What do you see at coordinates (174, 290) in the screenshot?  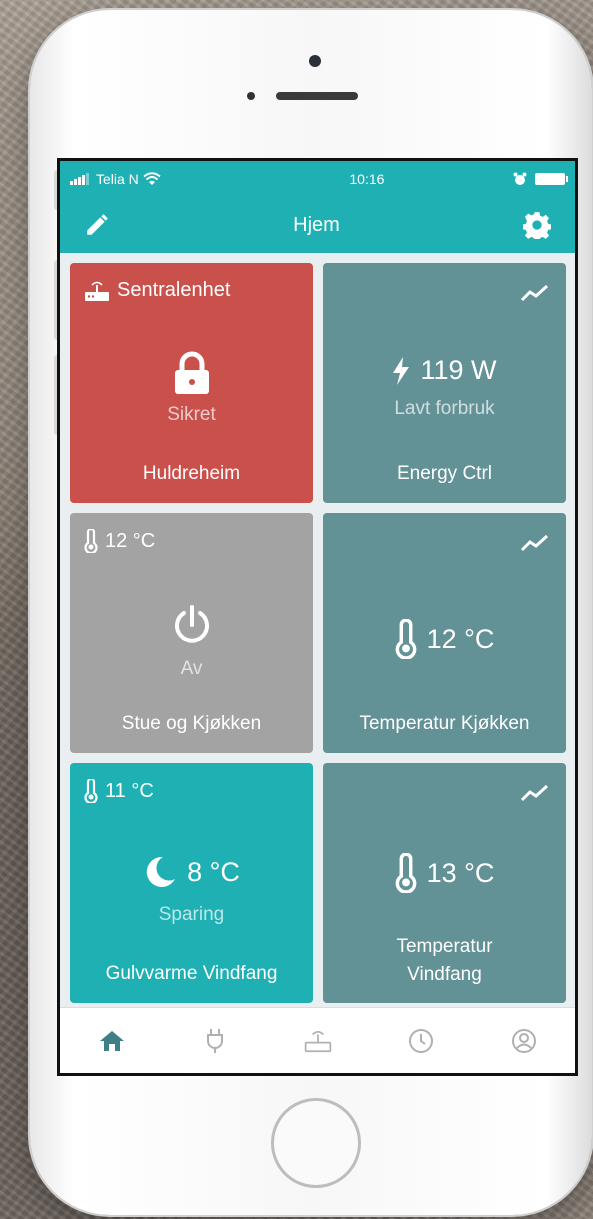 I see `badge-label: Sentralenhet` at bounding box center [174, 290].